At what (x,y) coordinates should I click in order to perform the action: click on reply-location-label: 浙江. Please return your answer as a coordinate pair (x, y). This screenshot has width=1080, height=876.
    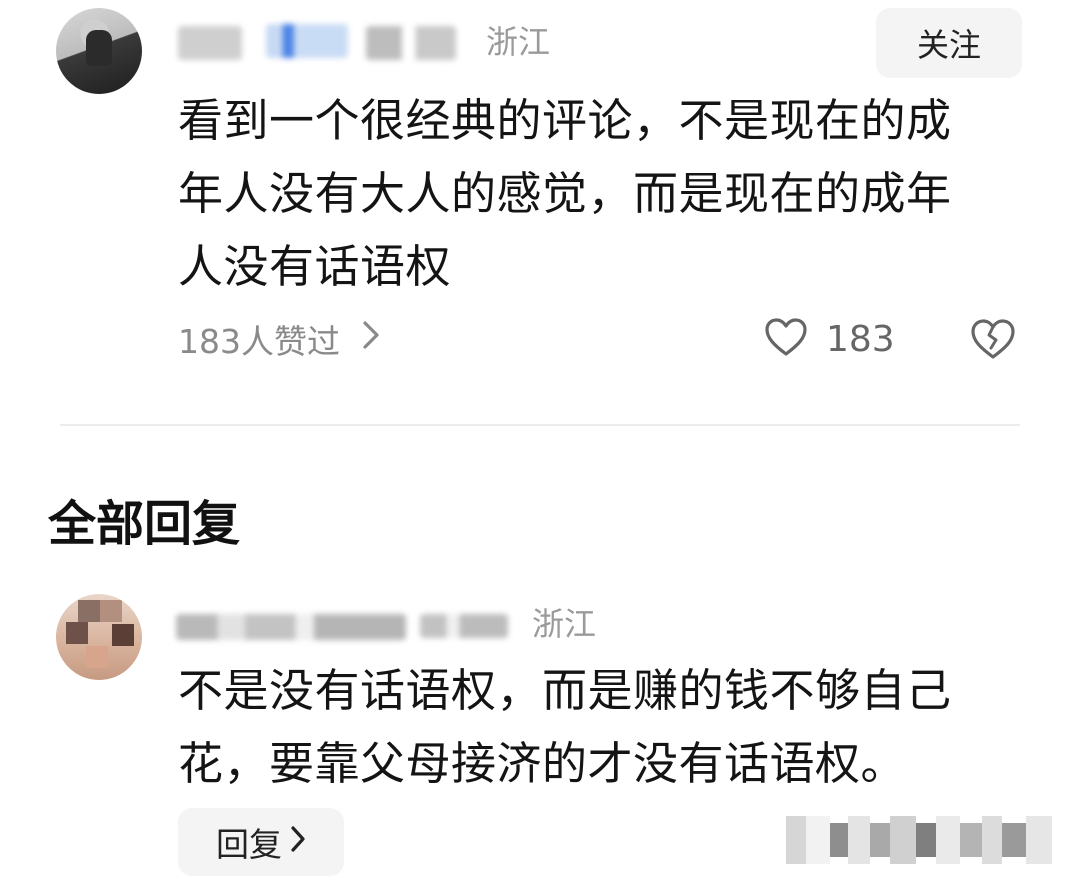
    Looking at the image, I should click on (564, 624).